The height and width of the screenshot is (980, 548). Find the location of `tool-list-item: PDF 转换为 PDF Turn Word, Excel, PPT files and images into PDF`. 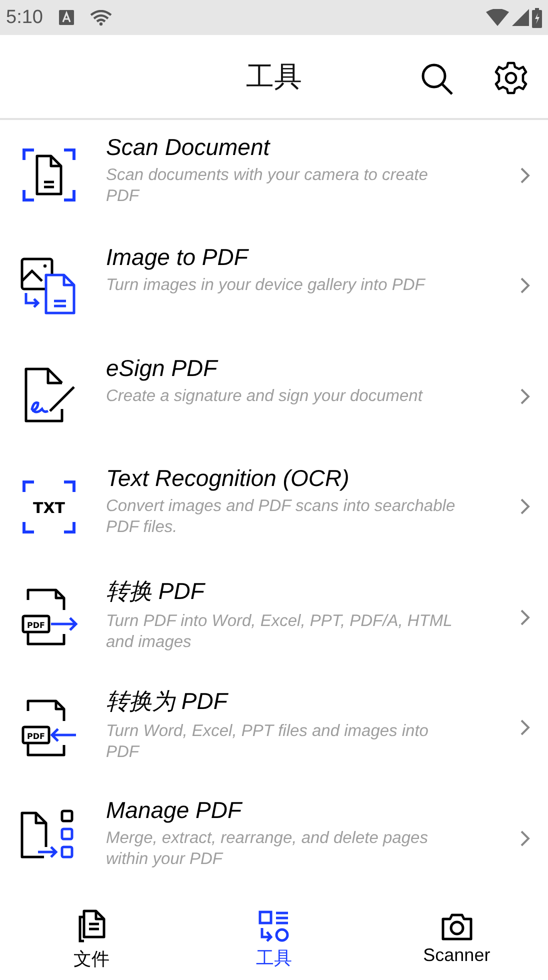

tool-list-item: PDF 转换为 PDF Turn Word, Excel, PPT files and images into PDF is located at coordinates (274, 727).